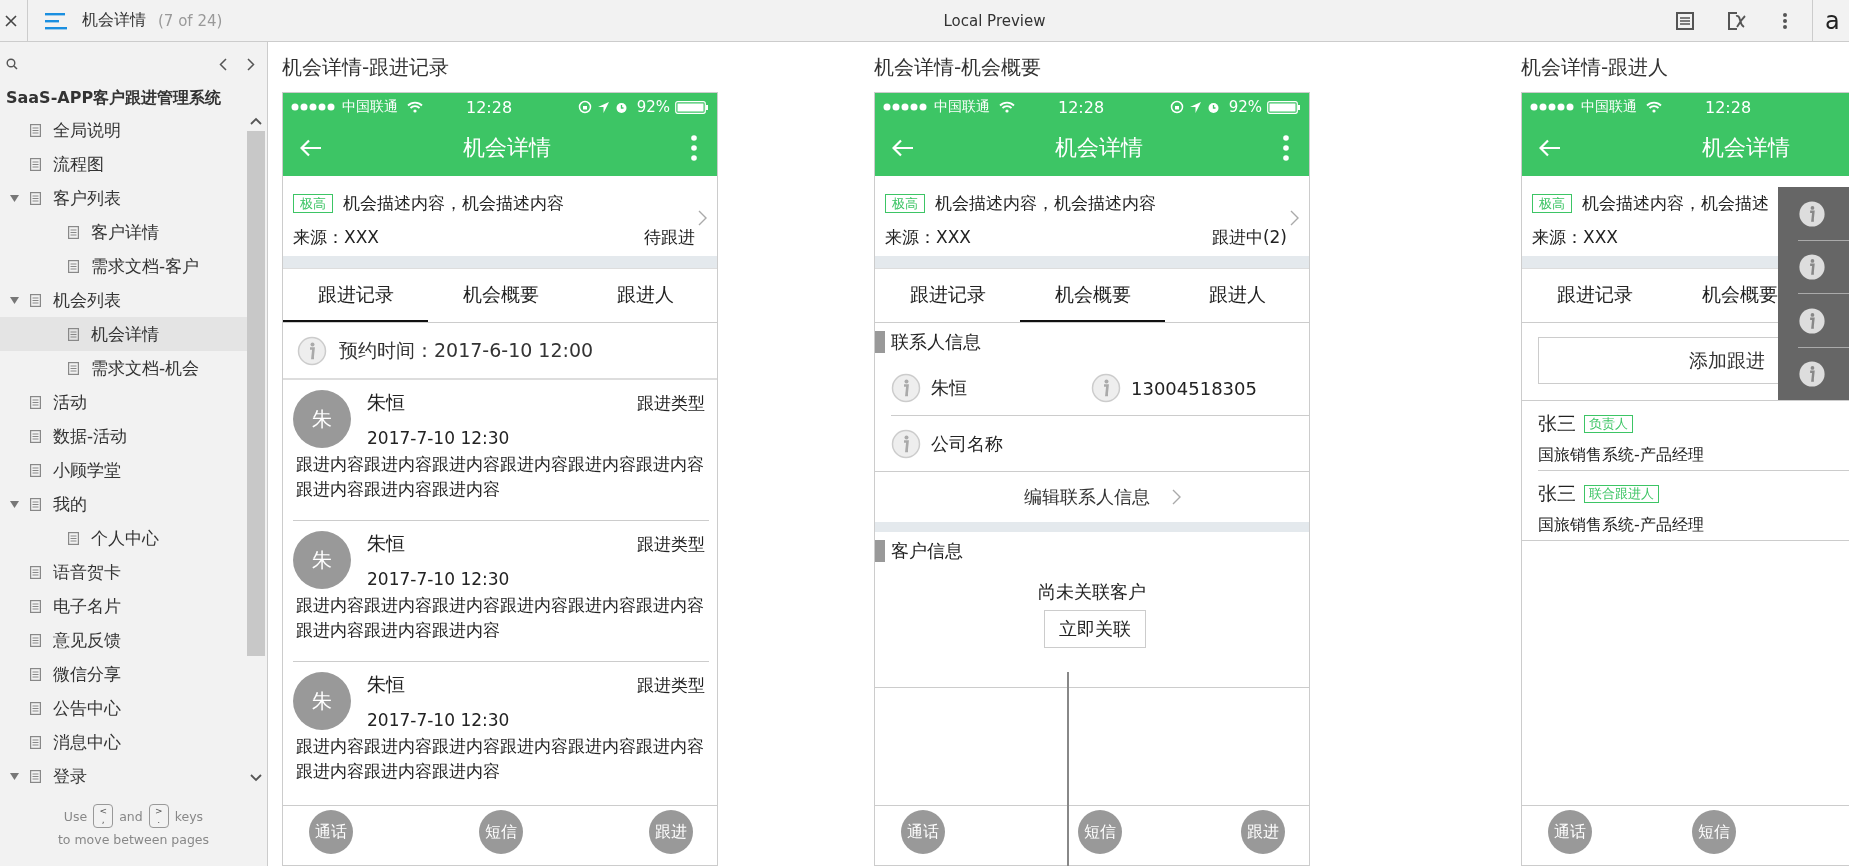  Describe the element at coordinates (189, 816) in the screenshot. I see `hint-text: keys` at that location.